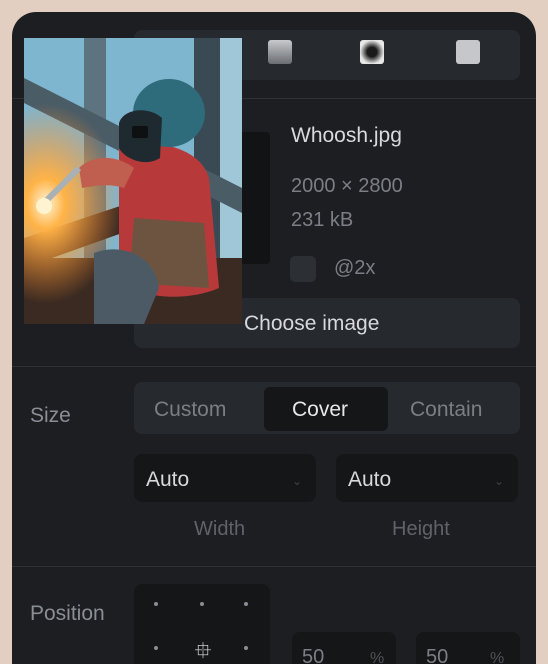 This screenshot has height=664, width=548. Describe the element at coordinates (67, 613) in the screenshot. I see `position-label: Position` at that location.